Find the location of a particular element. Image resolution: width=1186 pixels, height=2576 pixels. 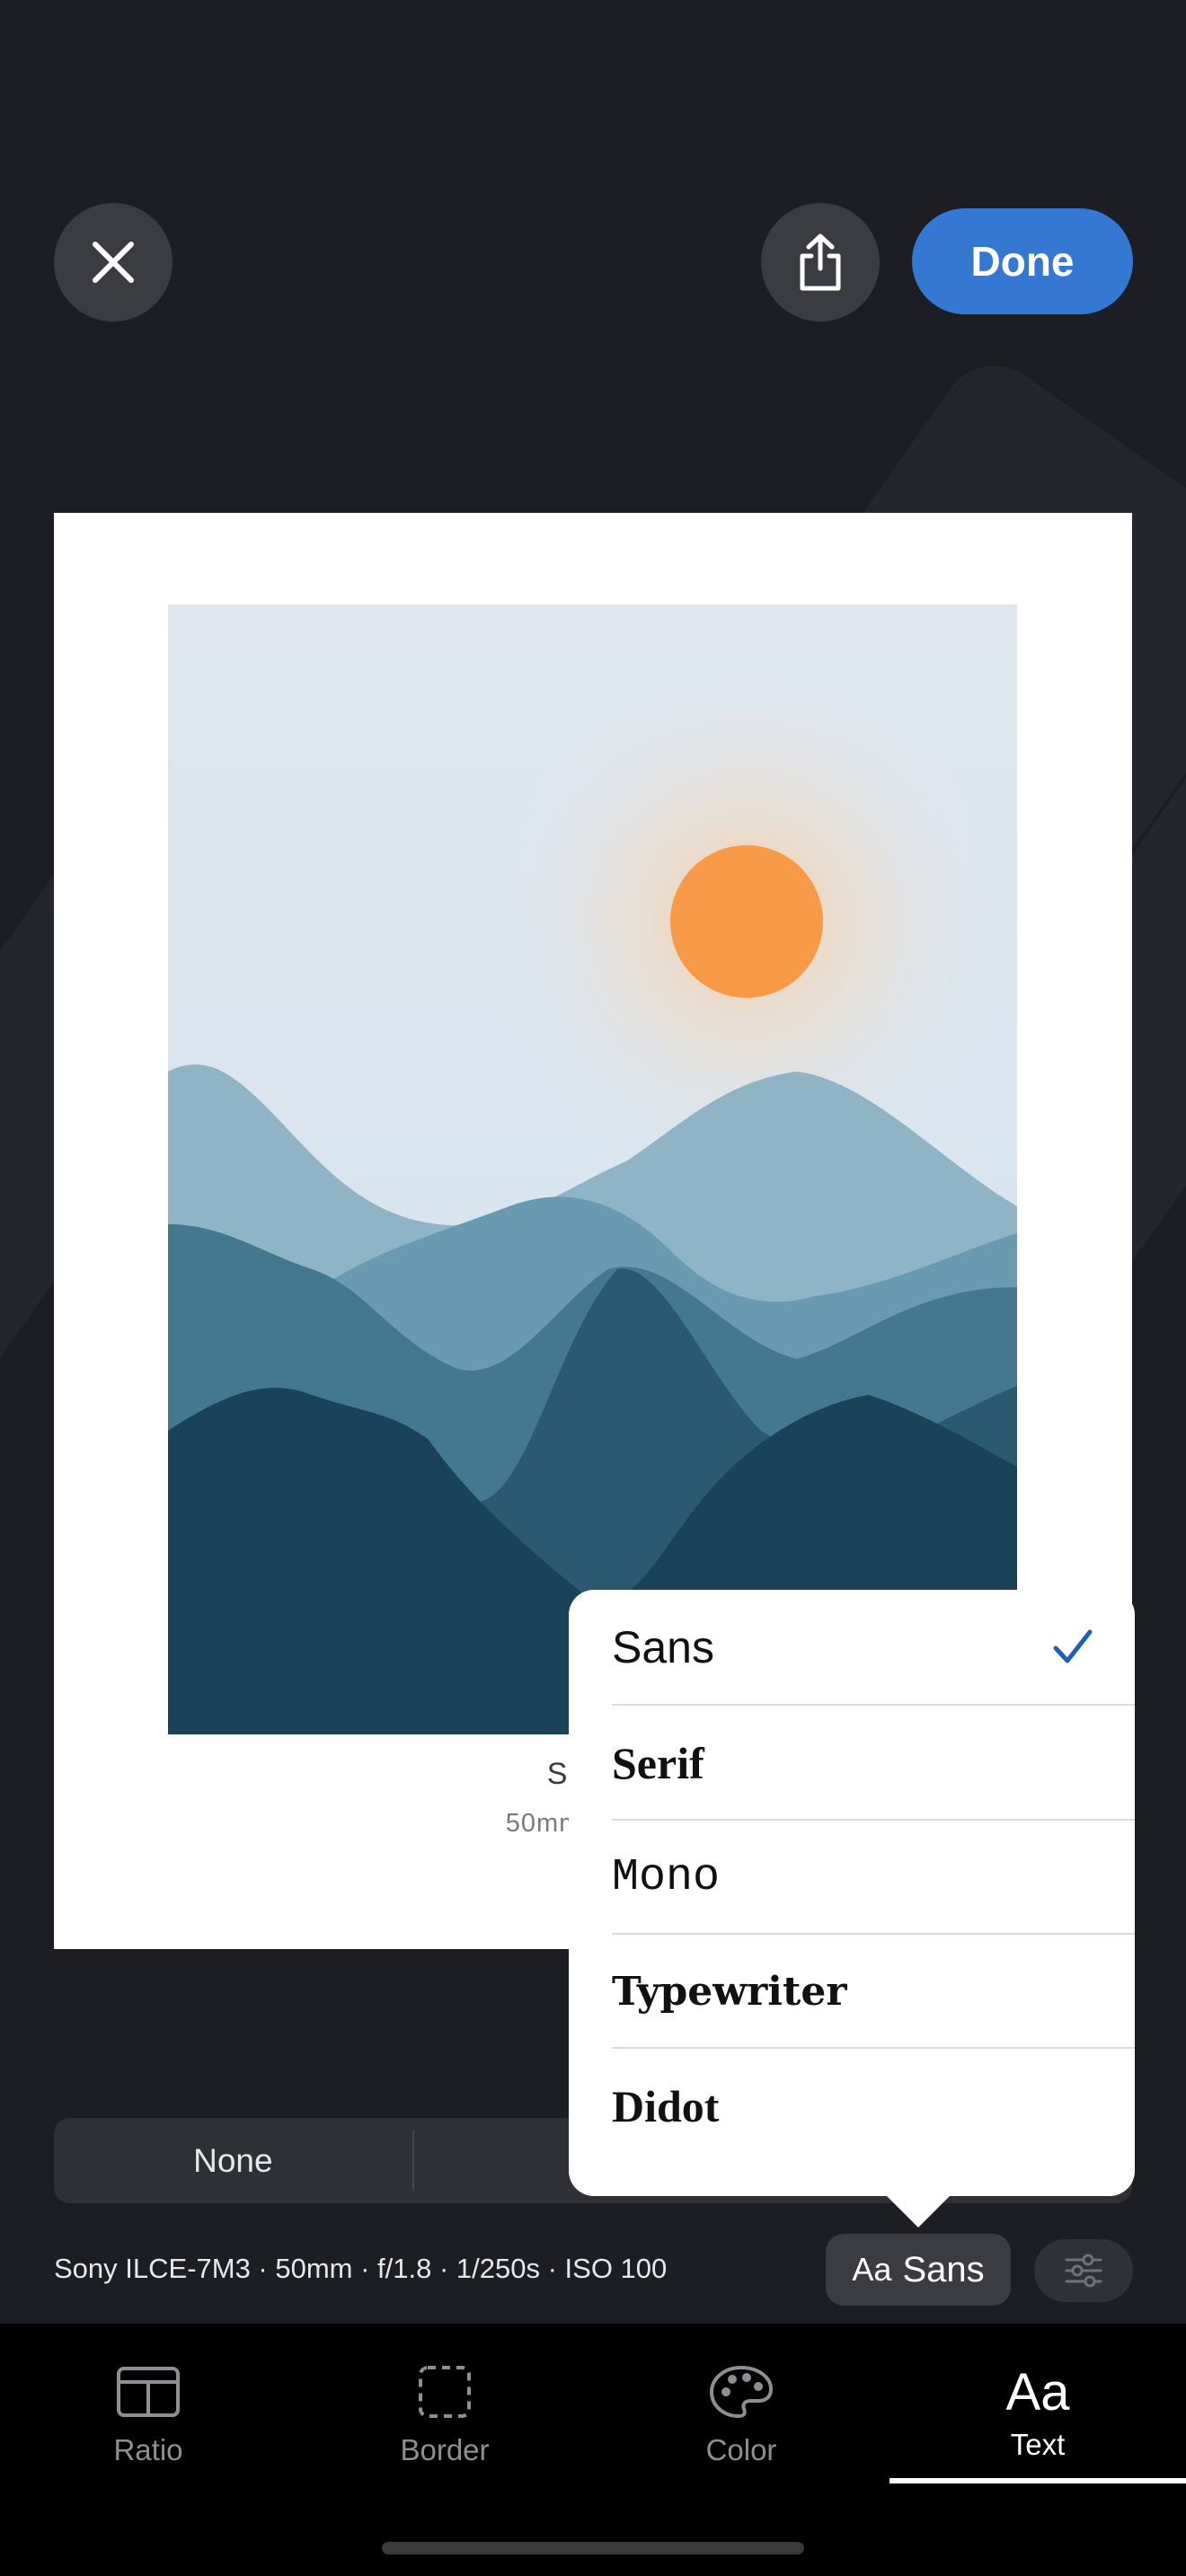

close-button is located at coordinates (113, 262).